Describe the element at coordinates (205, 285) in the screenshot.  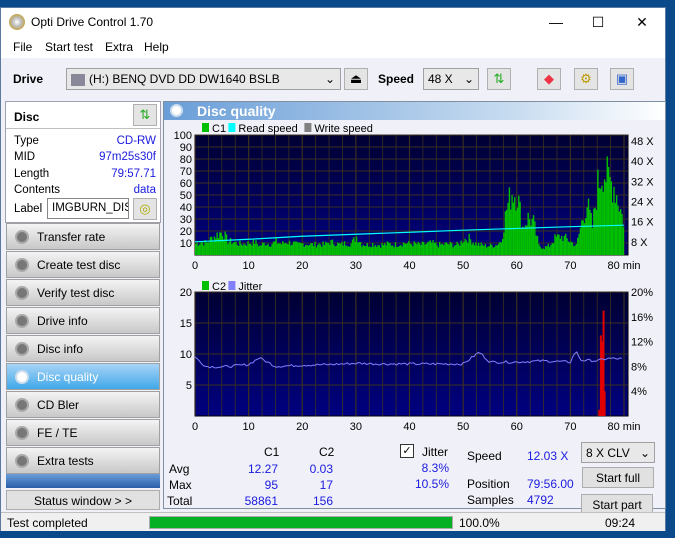
I see `legend-swatch` at that location.